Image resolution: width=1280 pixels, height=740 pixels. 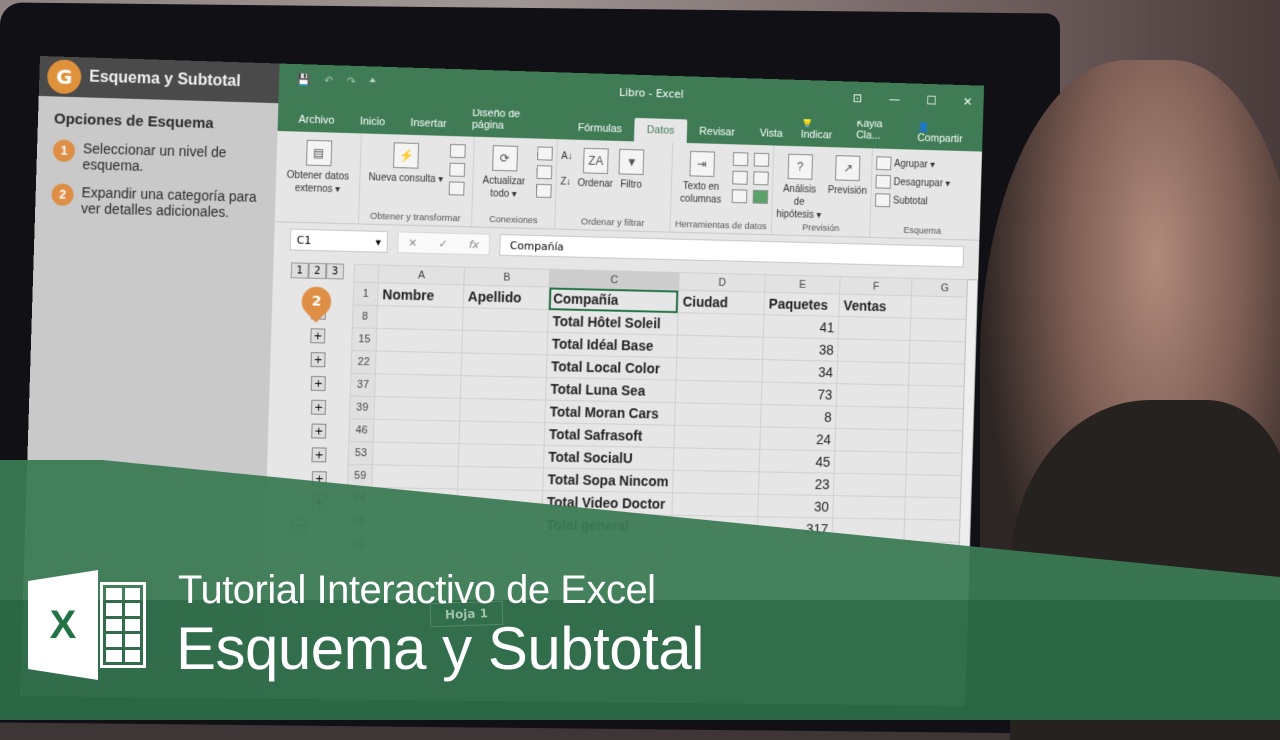 I want to click on company-cell: Total Local Color, so click(x=611, y=367).